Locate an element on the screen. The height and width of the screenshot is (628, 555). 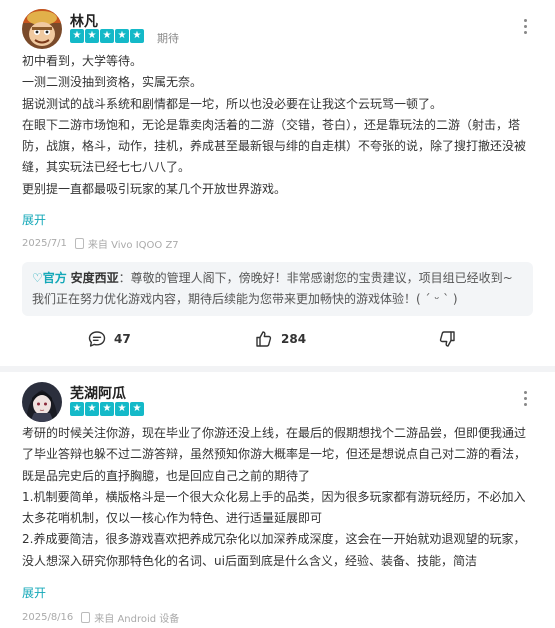
comment-count: 47 is located at coordinates (122, 339).